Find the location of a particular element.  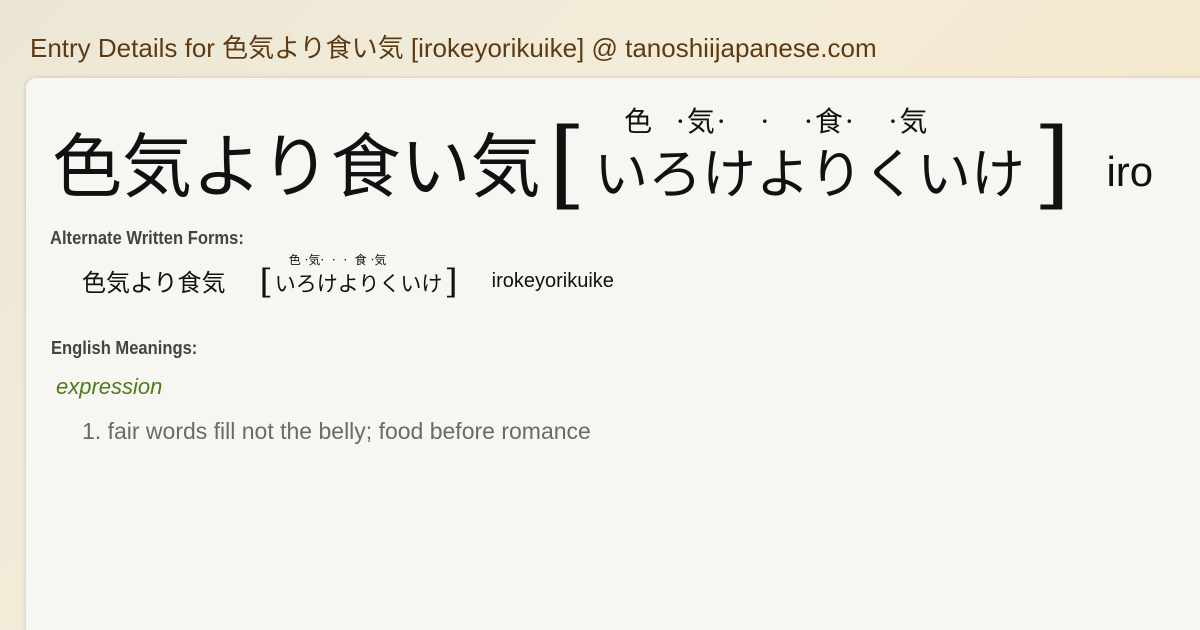

alternate-form-reading-text: いろけよりくいけ is located at coordinates (358, 284).